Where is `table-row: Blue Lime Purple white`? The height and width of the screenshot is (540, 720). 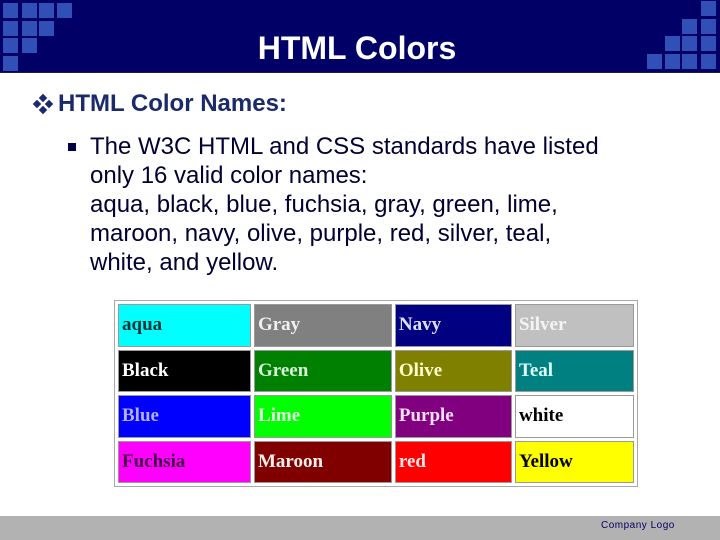 table-row: Blue Lime Purple white is located at coordinates (376, 416).